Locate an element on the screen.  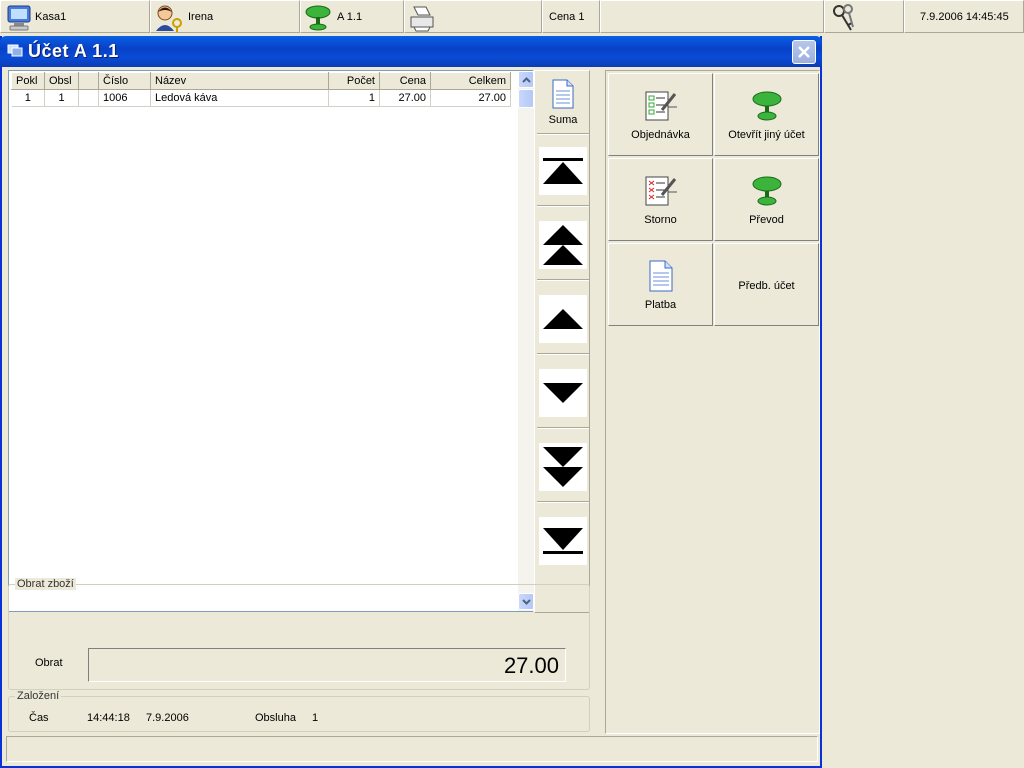
table-row: 1 1 1006 Ledová káva 1 27.00 27.00 is located at coordinates (261, 98).